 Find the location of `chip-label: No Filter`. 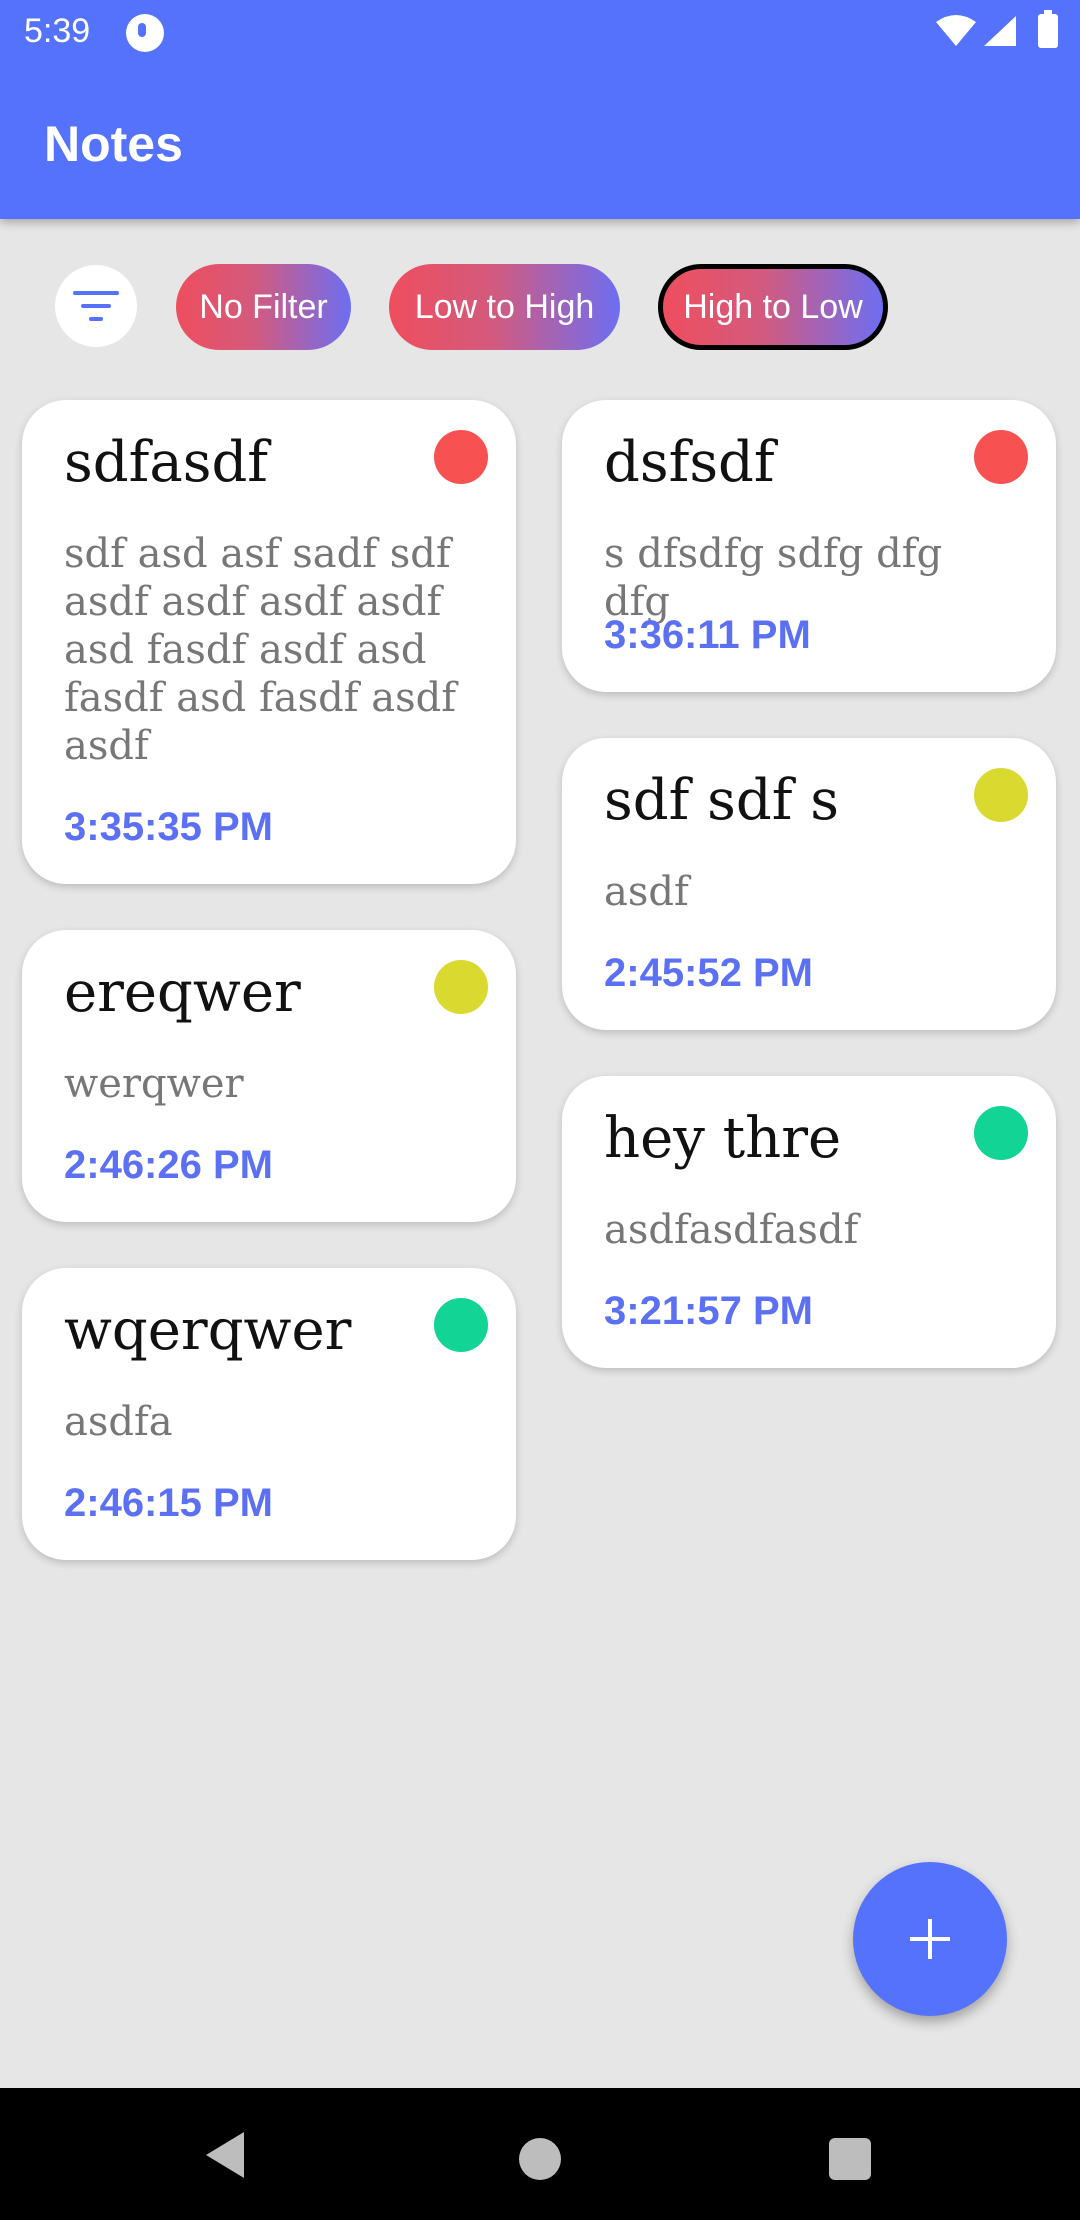

chip-label: No Filter is located at coordinates (263, 306).